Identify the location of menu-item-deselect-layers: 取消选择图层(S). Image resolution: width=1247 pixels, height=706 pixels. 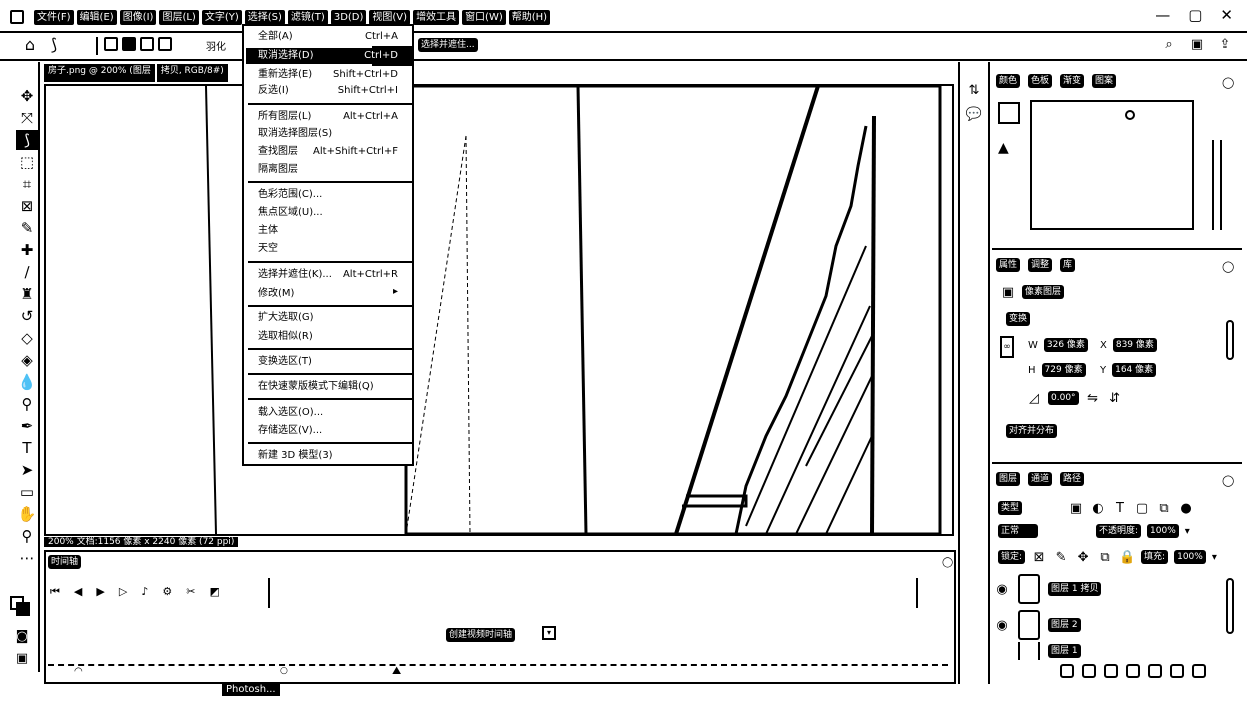
(333, 134).